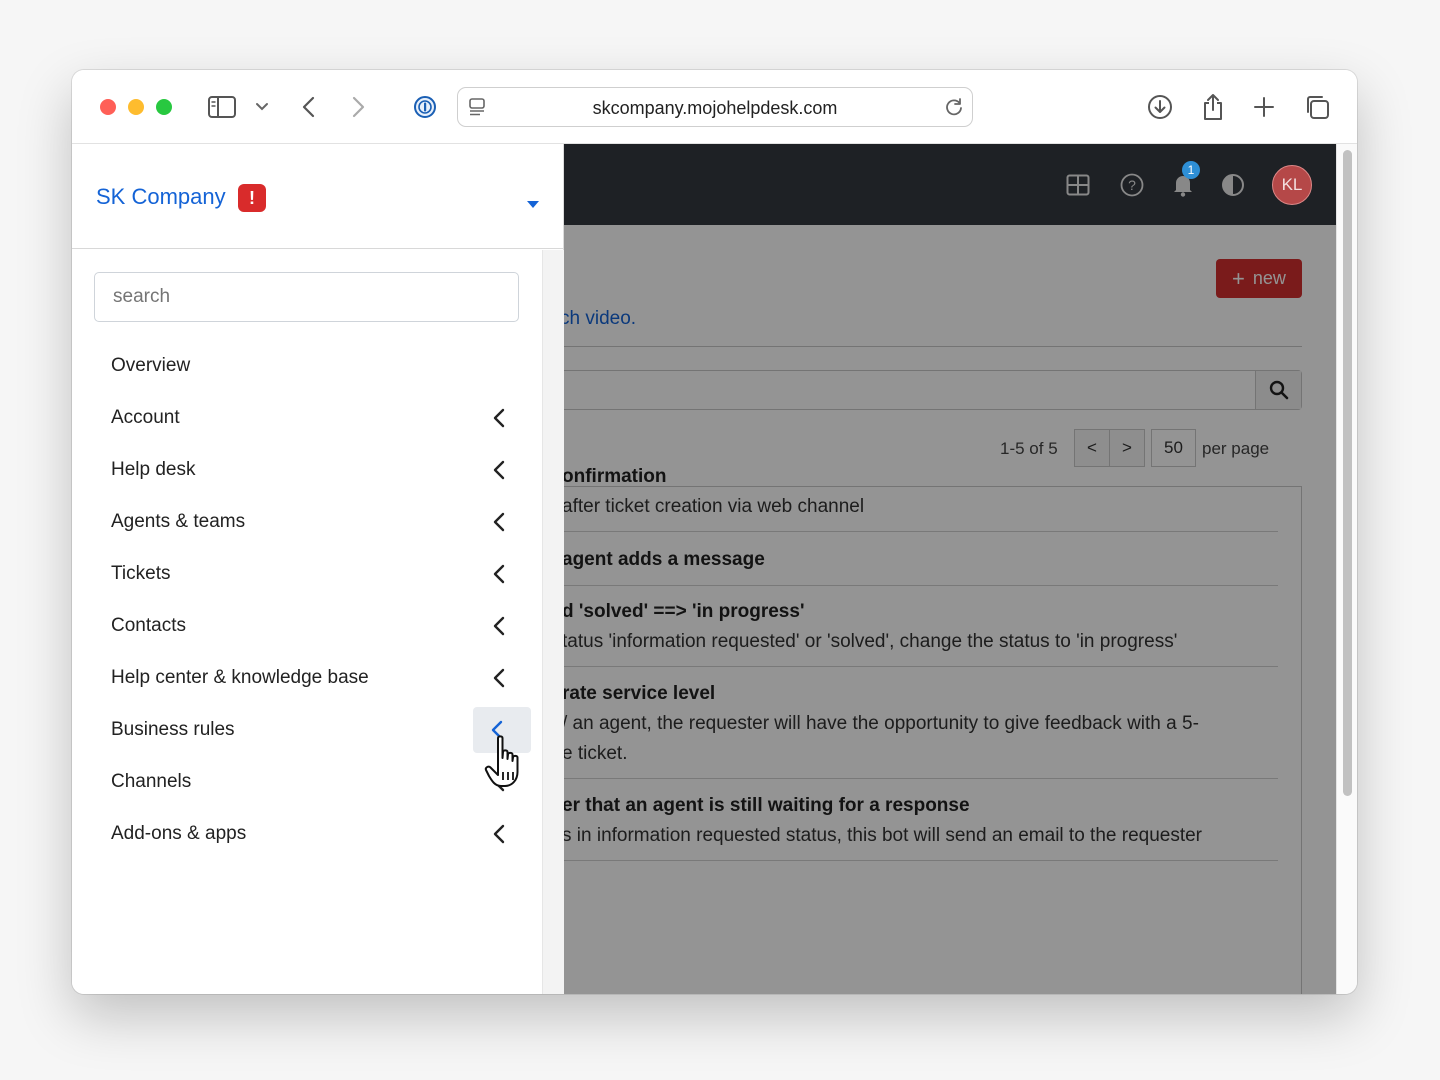 Image resolution: width=1440 pixels, height=1080 pixels. What do you see at coordinates (252, 198) in the screenshot?
I see `alert-badge: !` at bounding box center [252, 198].